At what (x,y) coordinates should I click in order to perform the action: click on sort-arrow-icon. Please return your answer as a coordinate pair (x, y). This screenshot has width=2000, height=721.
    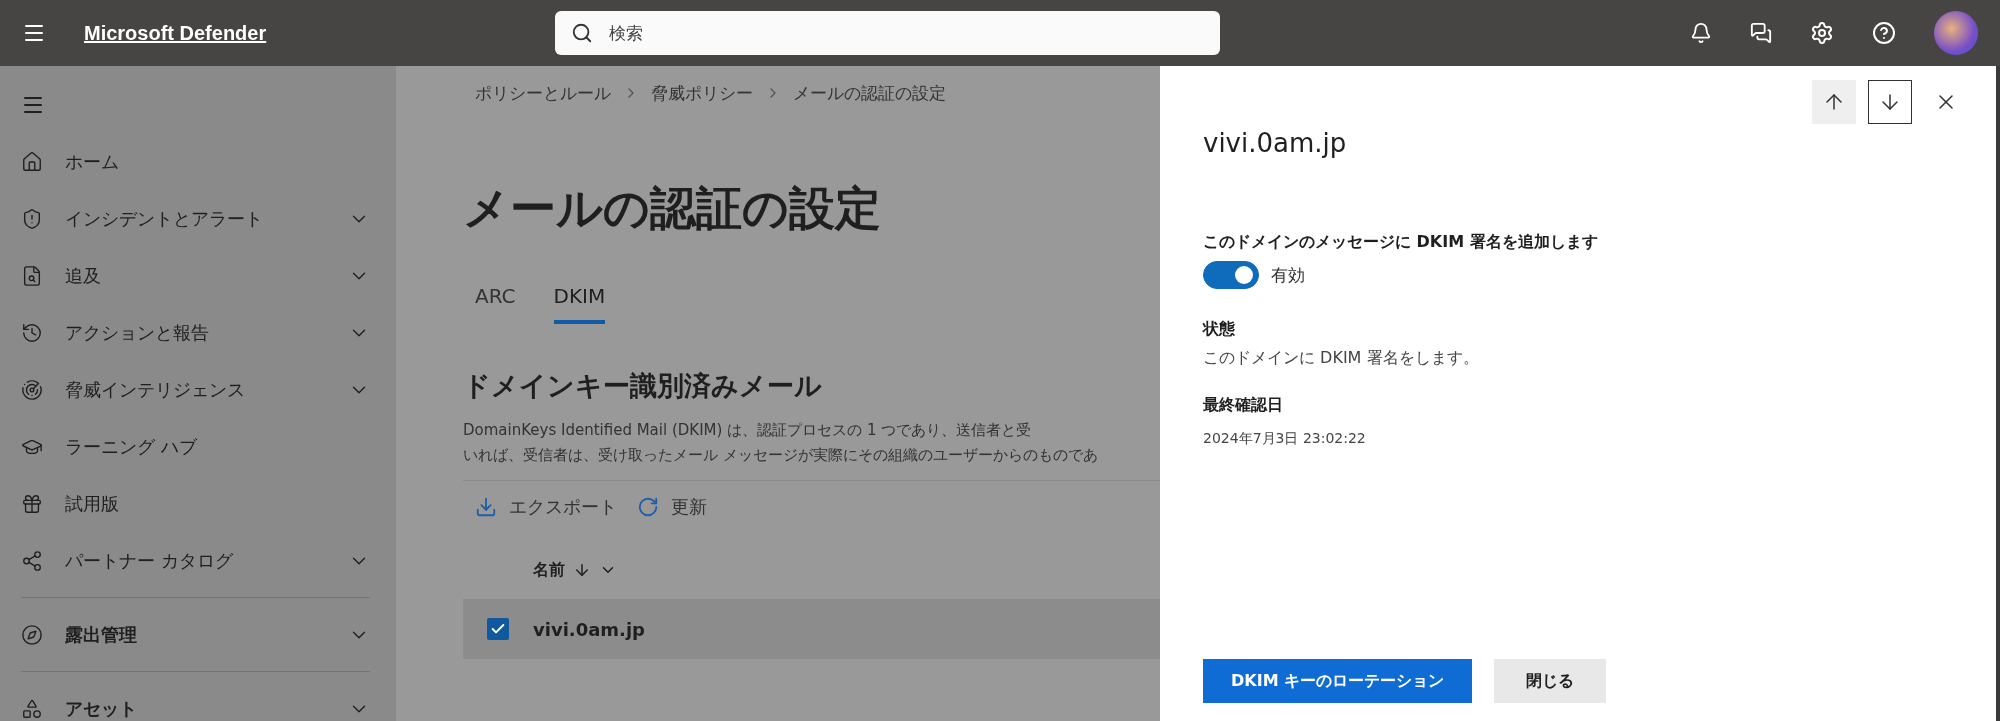
    Looking at the image, I should click on (582, 570).